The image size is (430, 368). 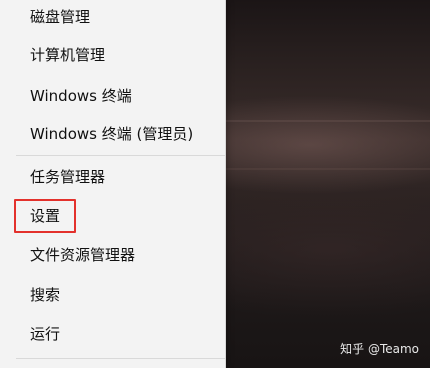 What do you see at coordinates (83, 255) in the screenshot?
I see `menu-item-label: 文件资源管理器` at bounding box center [83, 255].